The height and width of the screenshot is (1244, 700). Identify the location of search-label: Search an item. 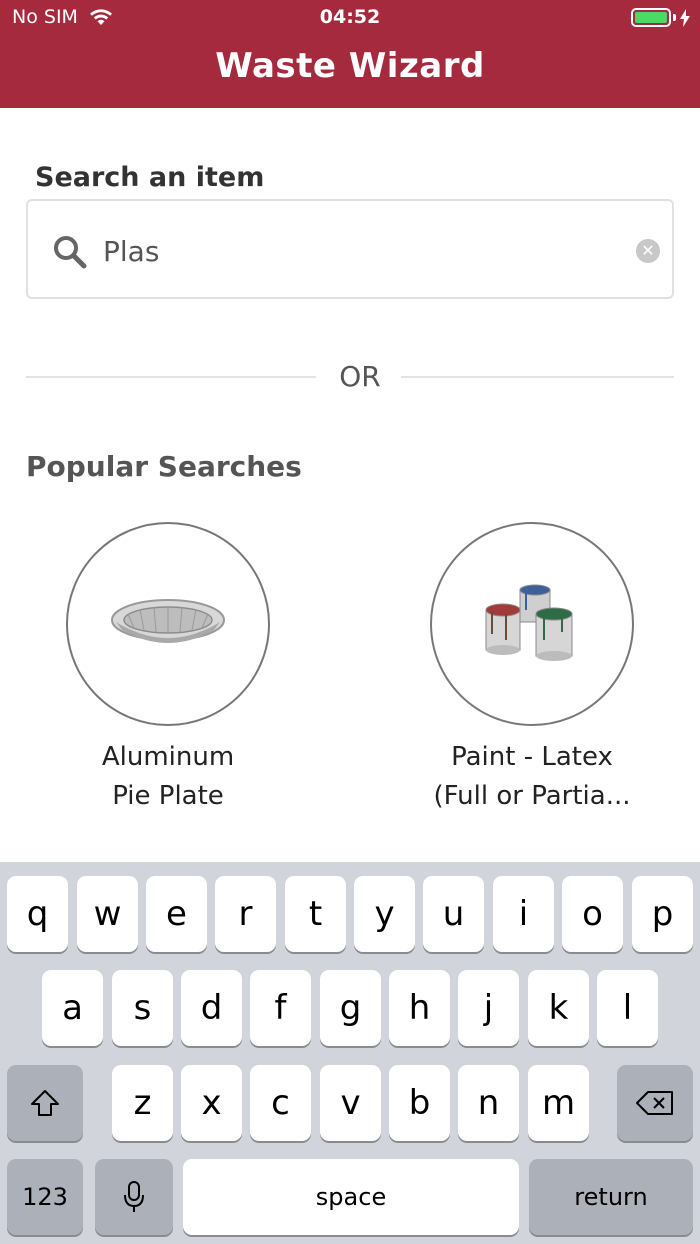
(150, 177).